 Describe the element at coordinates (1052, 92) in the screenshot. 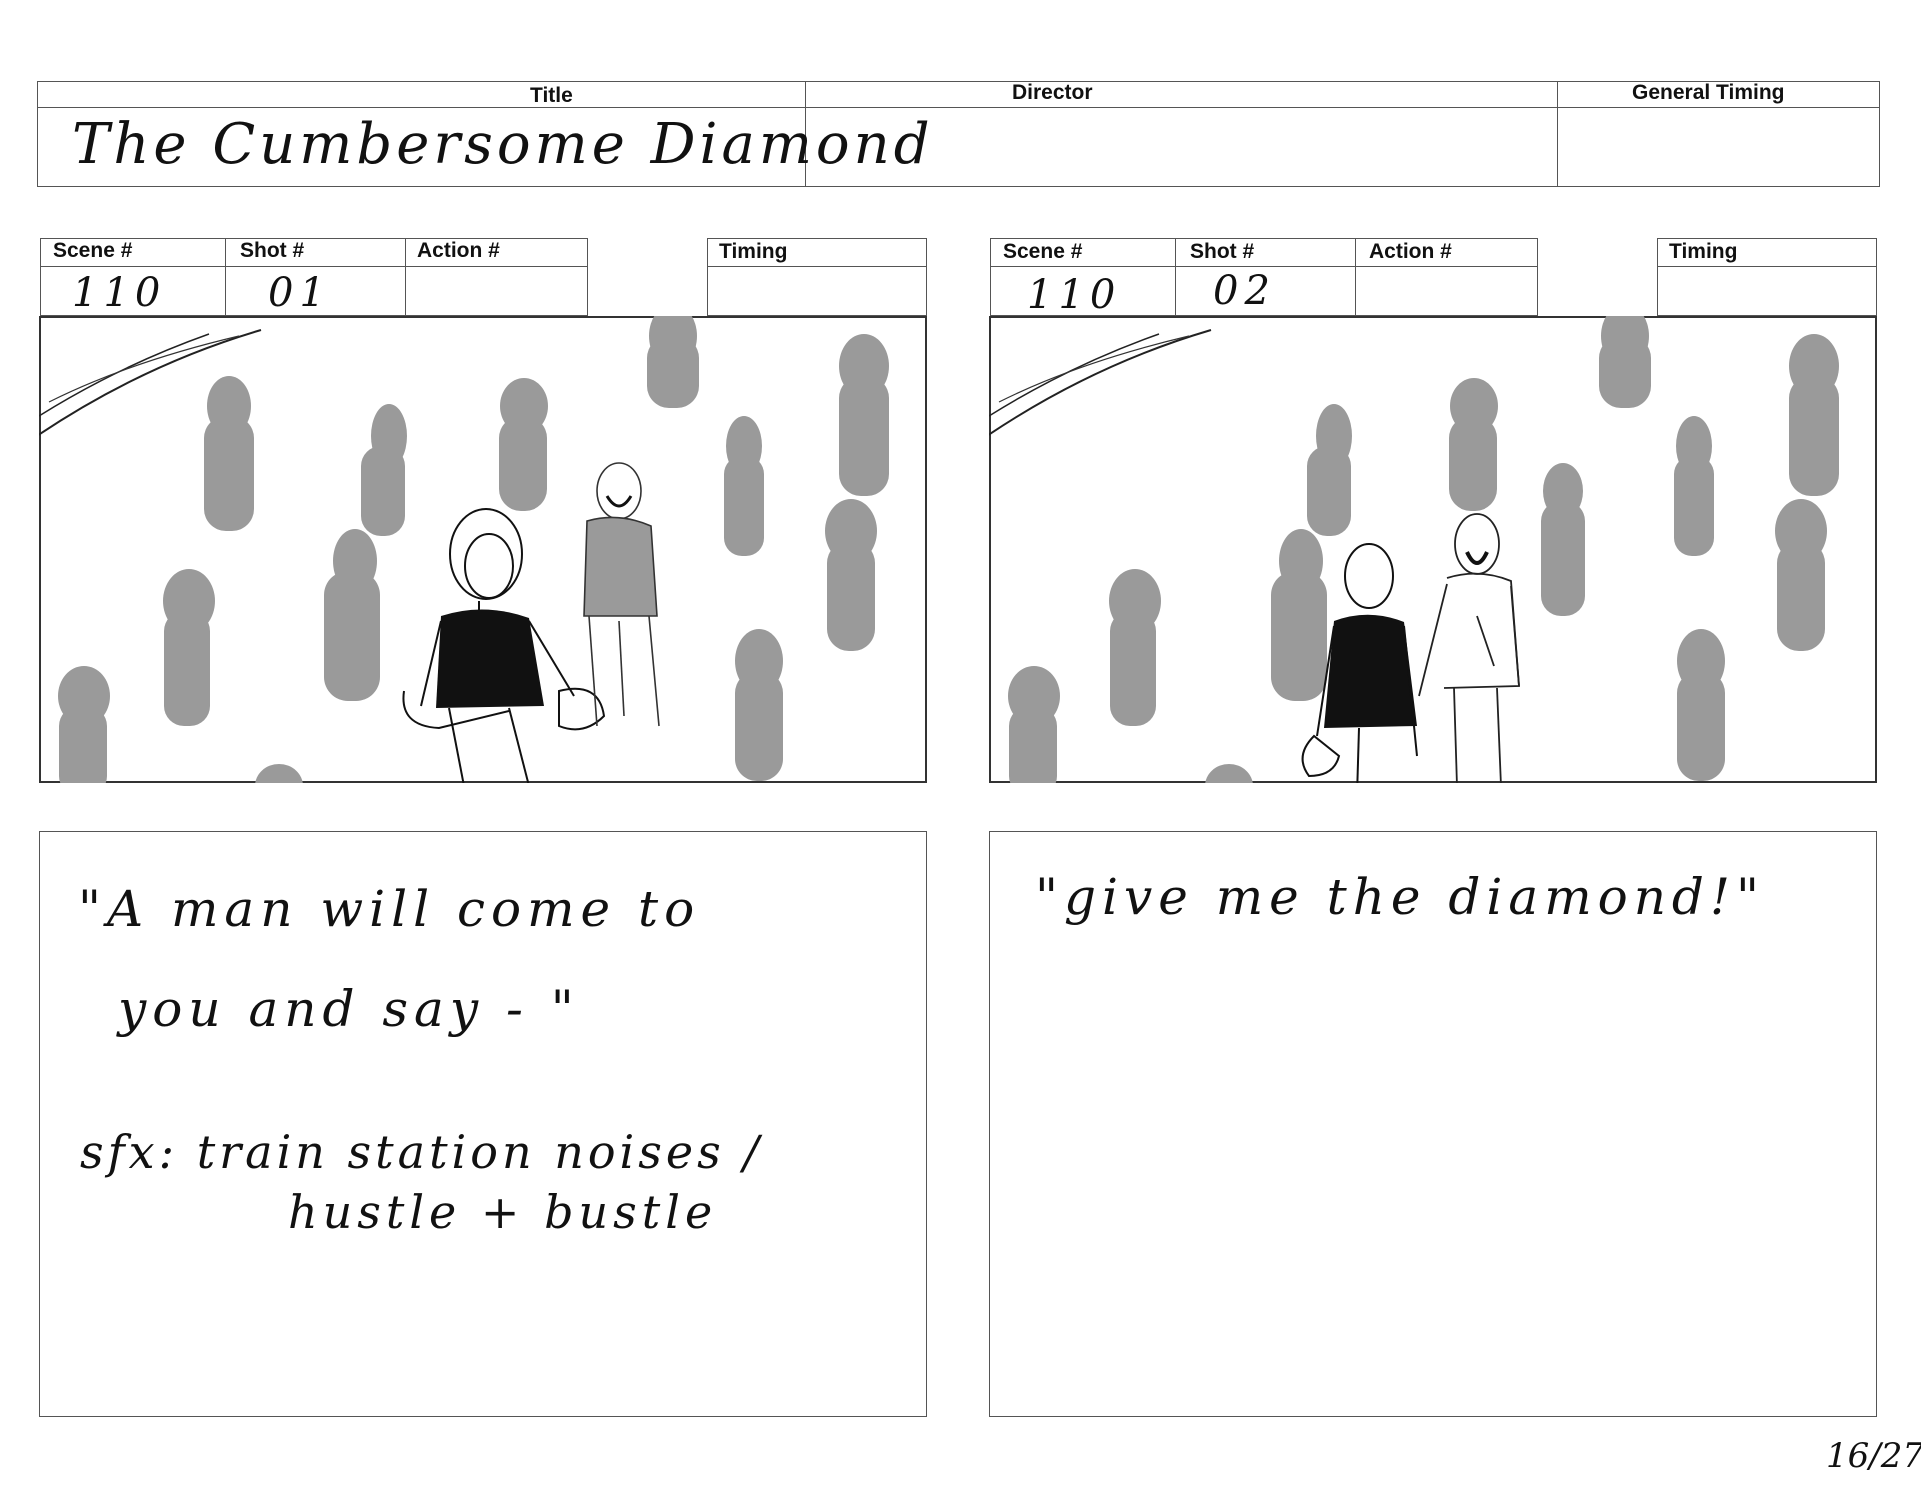

I see `director-label: Director` at that location.